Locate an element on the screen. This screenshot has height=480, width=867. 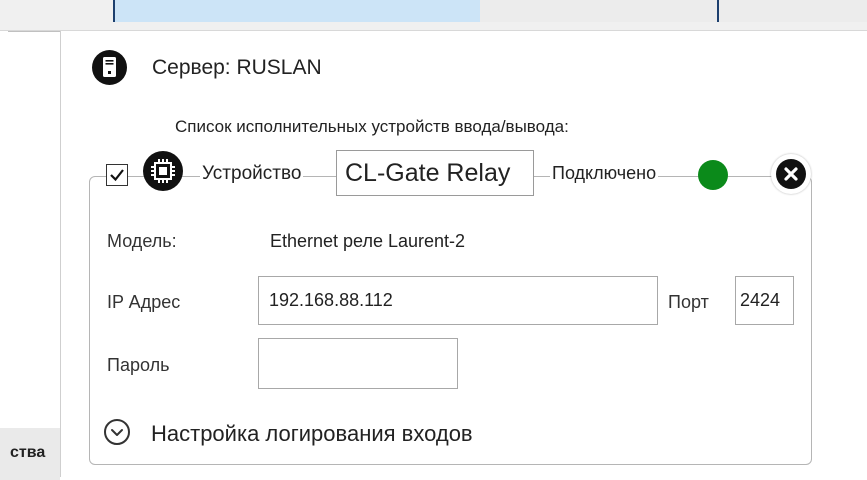
top-tab-strip is located at coordinates (433, 15).